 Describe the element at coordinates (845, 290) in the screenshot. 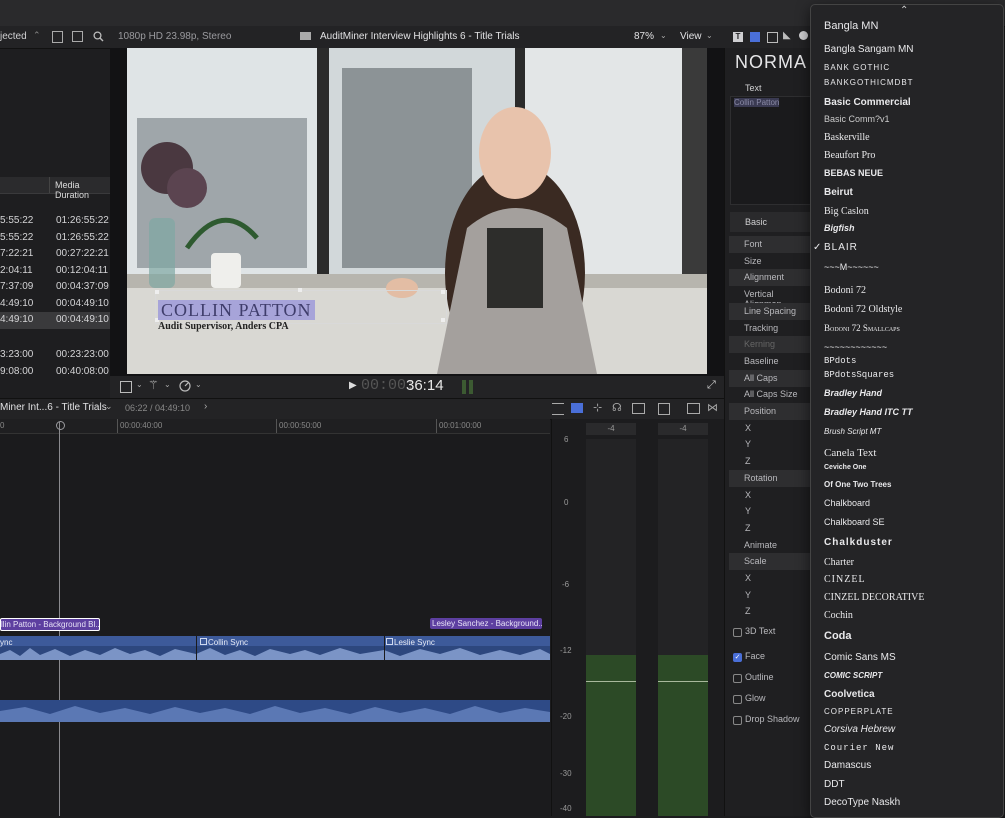

I see `font-menu-item: Bodoni 72` at that location.